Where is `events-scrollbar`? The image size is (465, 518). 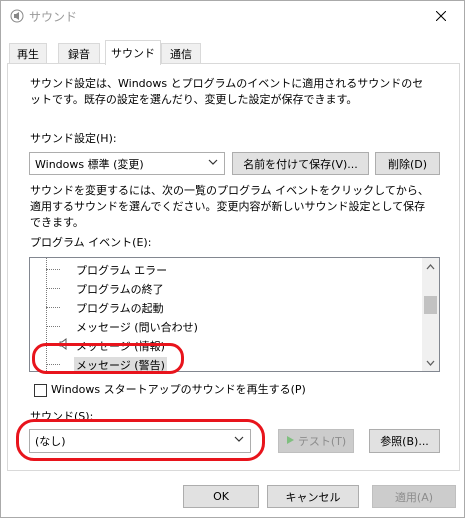 events-scrollbar is located at coordinates (430, 314).